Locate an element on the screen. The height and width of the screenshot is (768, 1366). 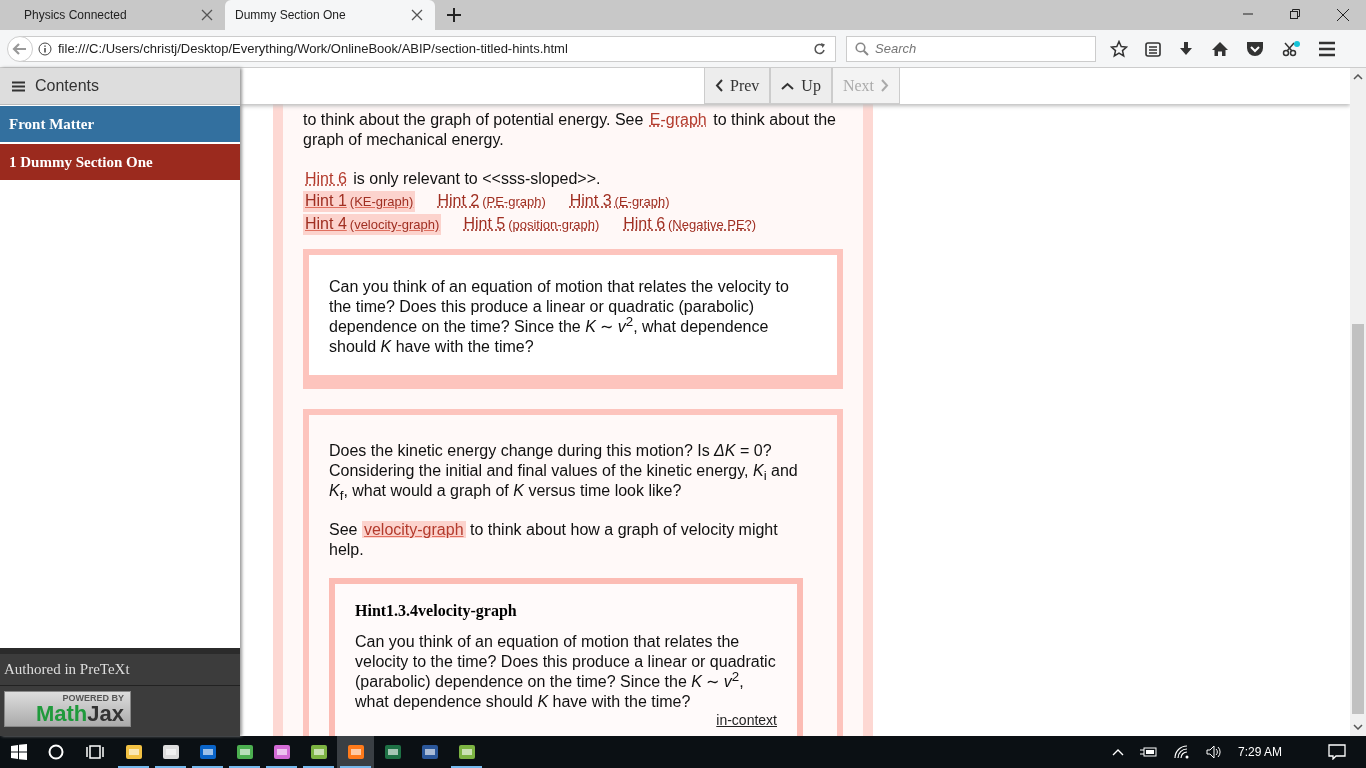
hint-link: Hint 2 (PE-graph) is located at coordinates (491, 201).